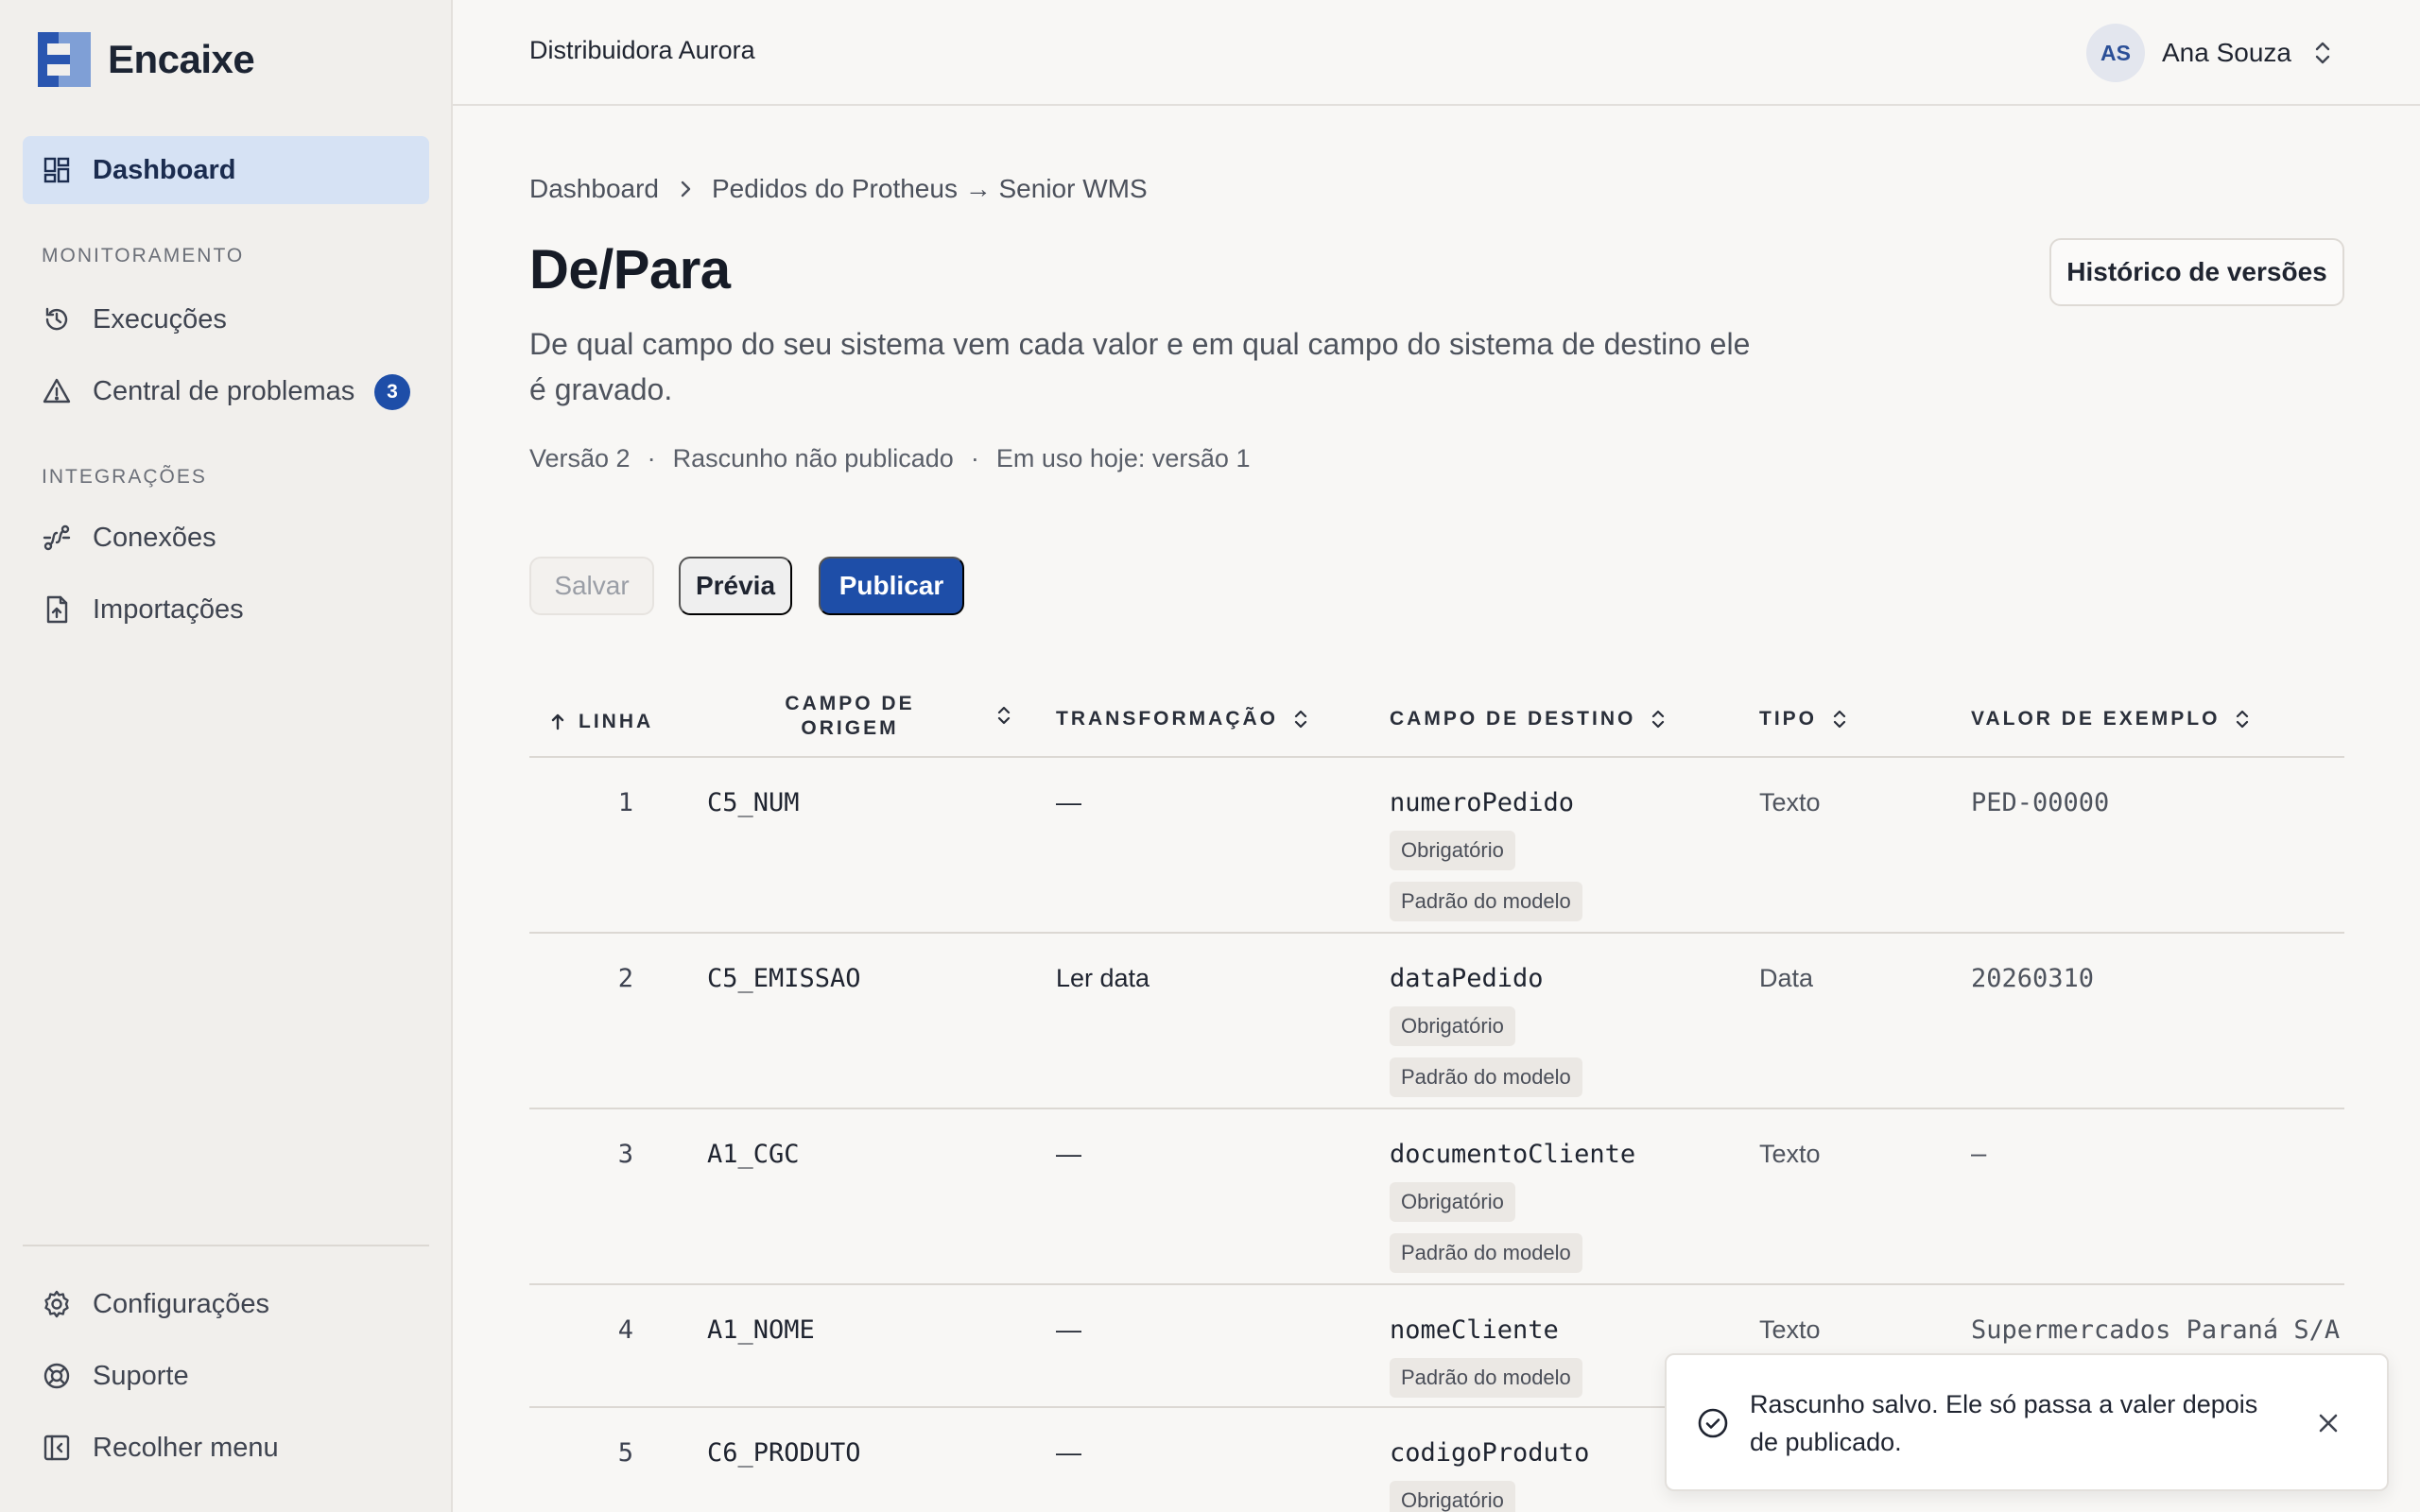 The height and width of the screenshot is (1512, 2420). I want to click on example-value: 20260310, so click(2033, 978).